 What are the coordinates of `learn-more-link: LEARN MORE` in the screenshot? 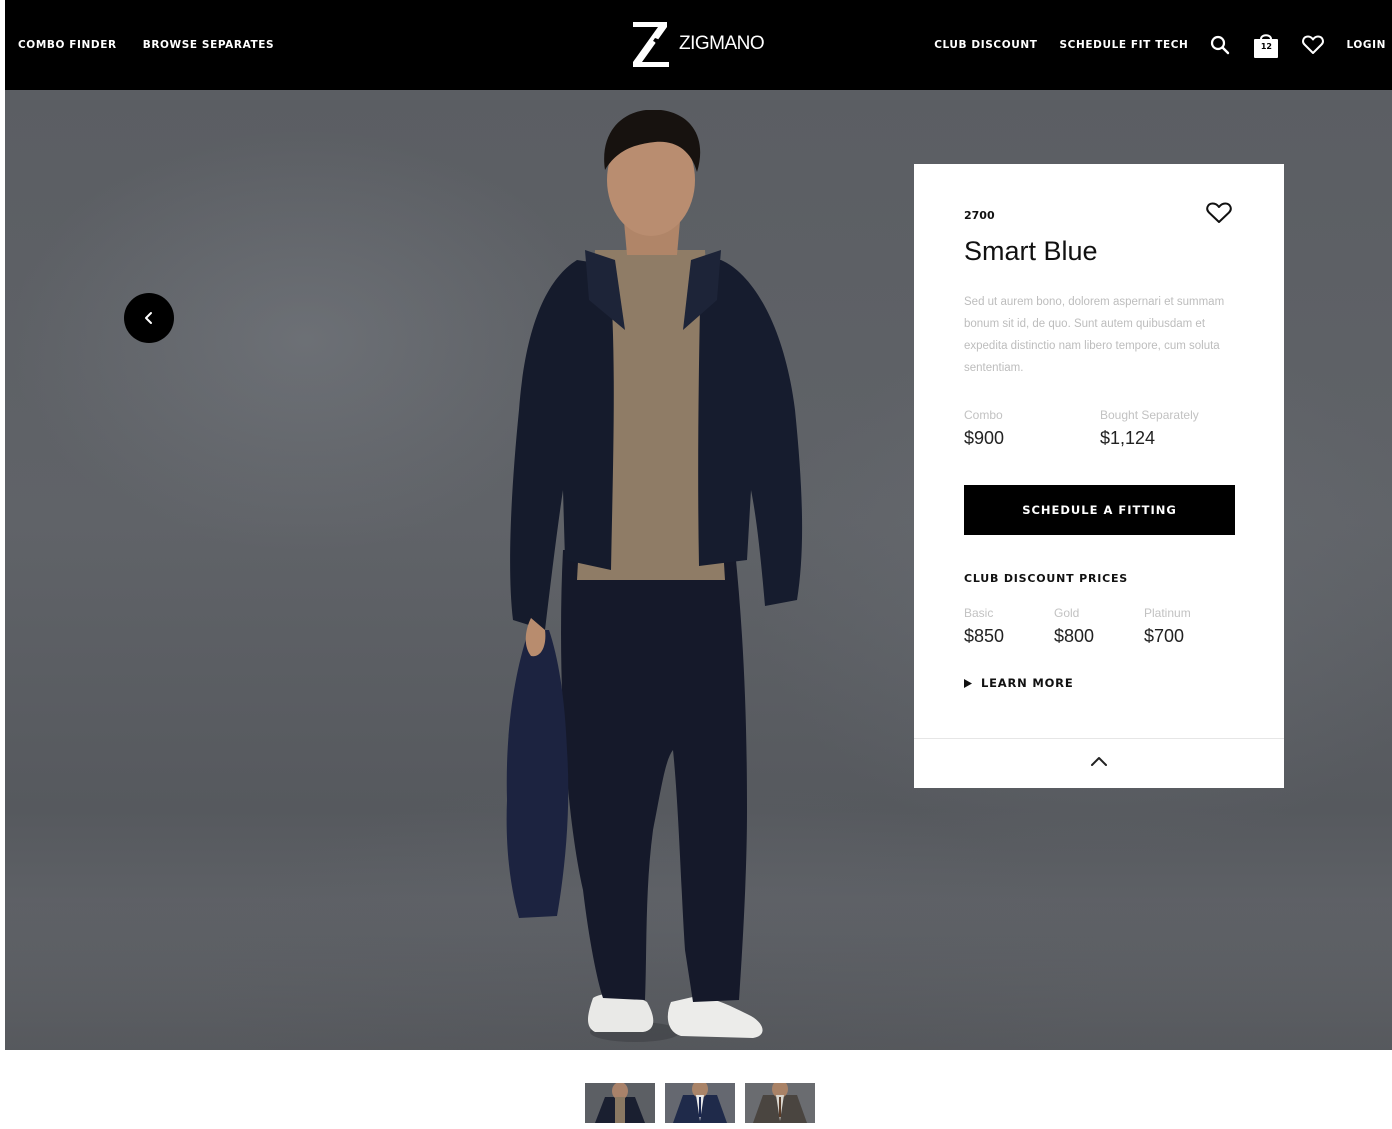 It's located at (1019, 683).